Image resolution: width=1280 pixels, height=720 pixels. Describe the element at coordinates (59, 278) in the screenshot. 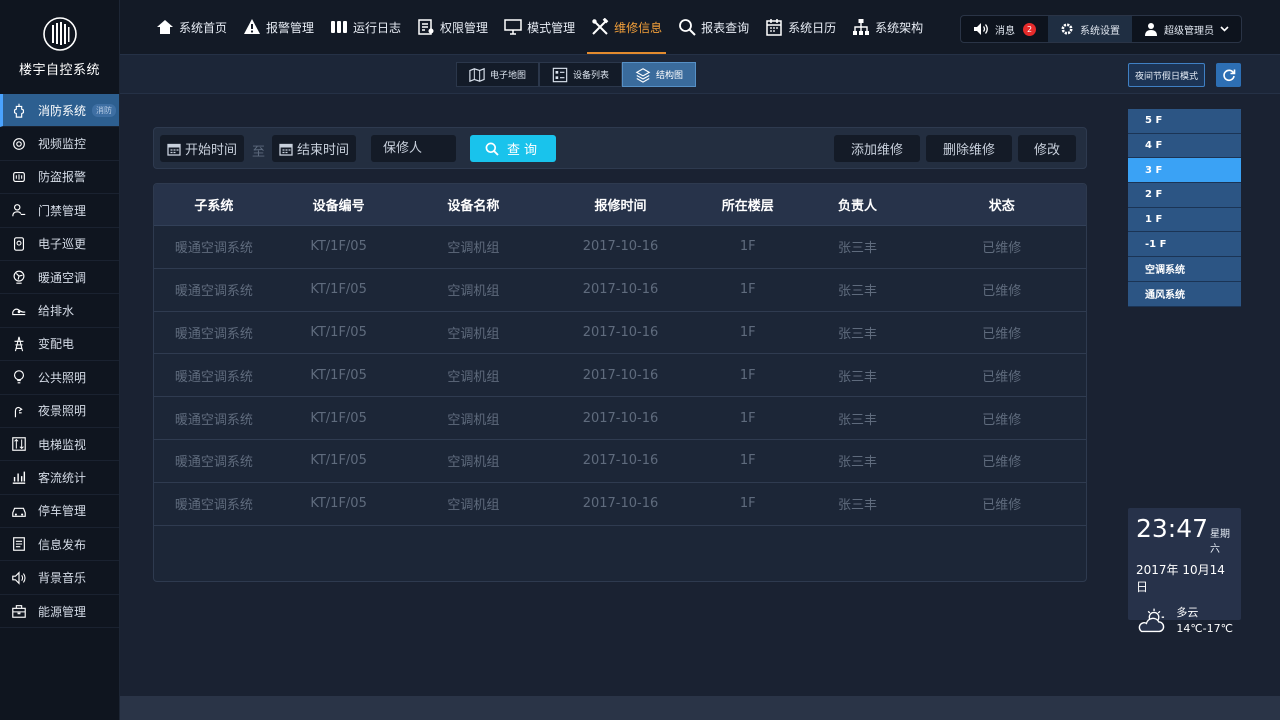

I see `sidebar-item: 暖通空调` at that location.